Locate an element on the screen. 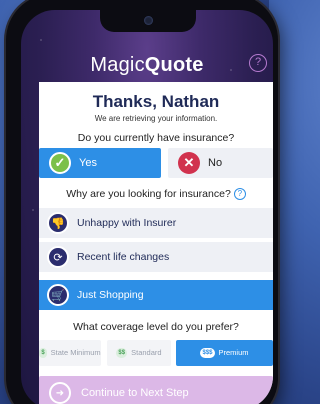 The image size is (320, 404). page-subtitle: We are retrieving your information. is located at coordinates (156, 118).